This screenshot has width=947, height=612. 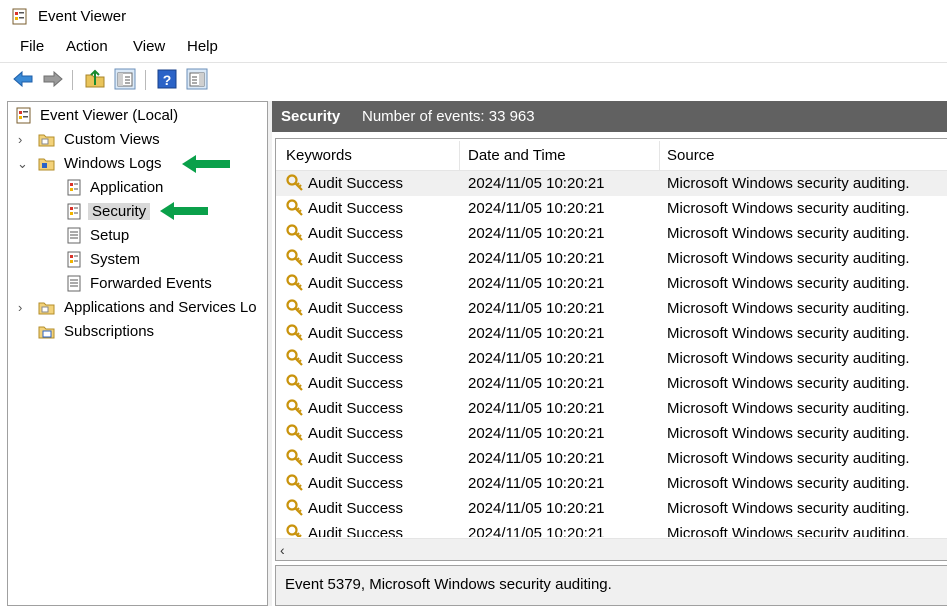 I want to click on log-name: Security, so click(x=311, y=116).